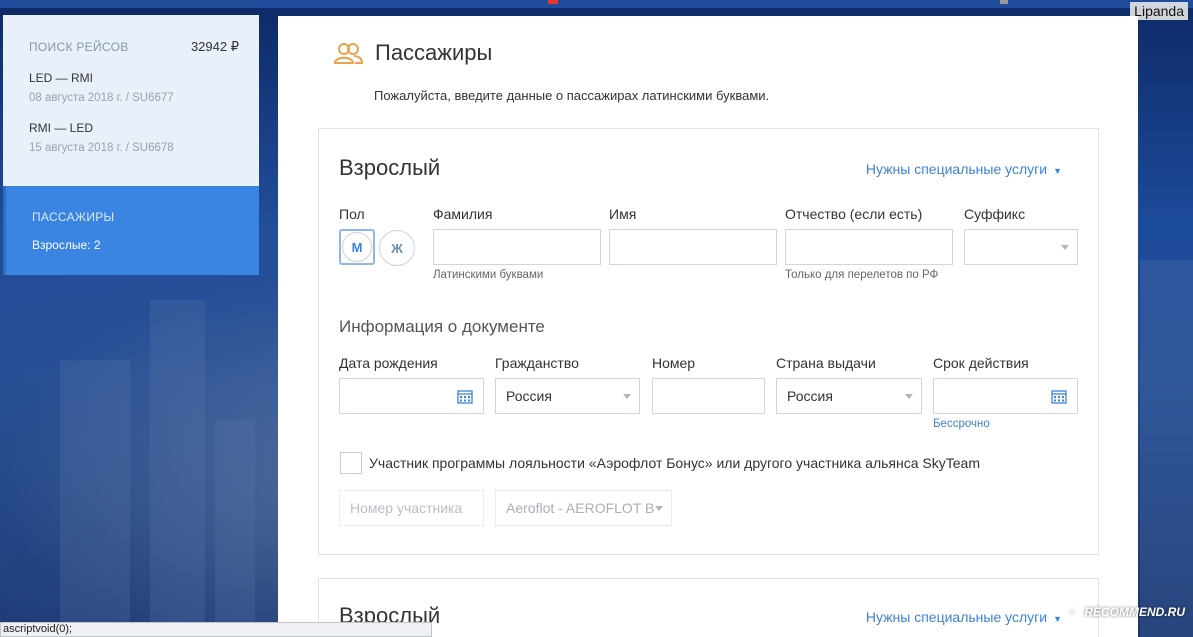 This screenshot has width=1193, height=637. I want to click on issue-country-label: Страна выдачи, so click(826, 363).